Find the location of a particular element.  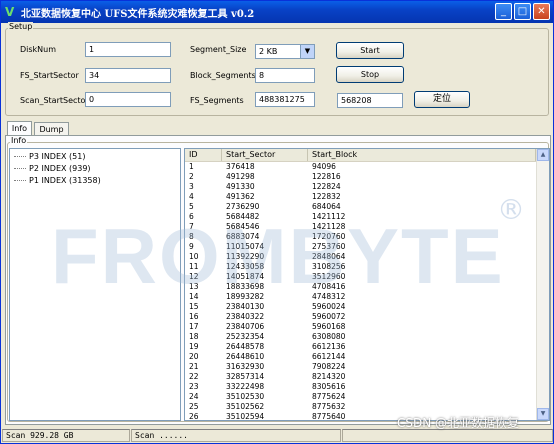

segment-size-value: 2 KB is located at coordinates (268, 51).